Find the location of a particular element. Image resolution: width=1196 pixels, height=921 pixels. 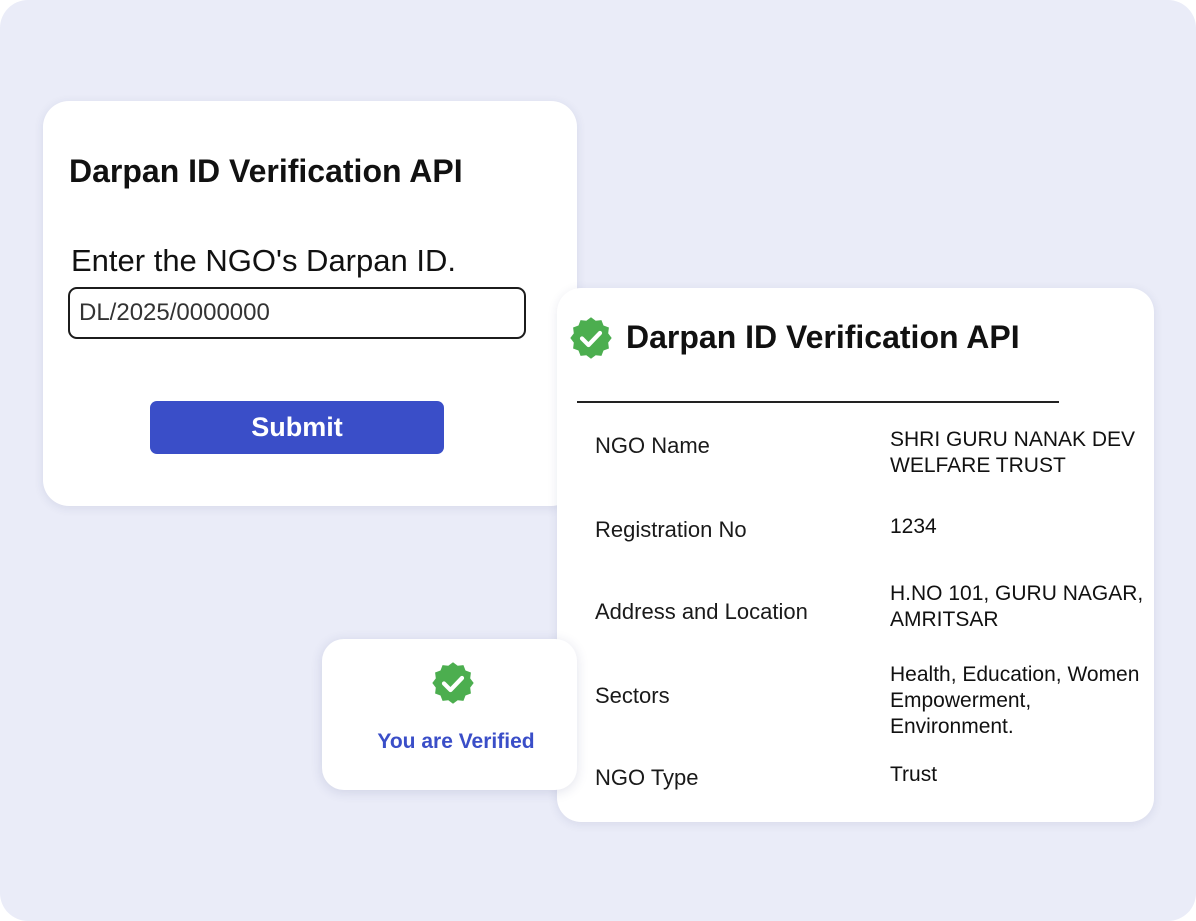

ngo-name-label: NGO Name is located at coordinates (652, 445).